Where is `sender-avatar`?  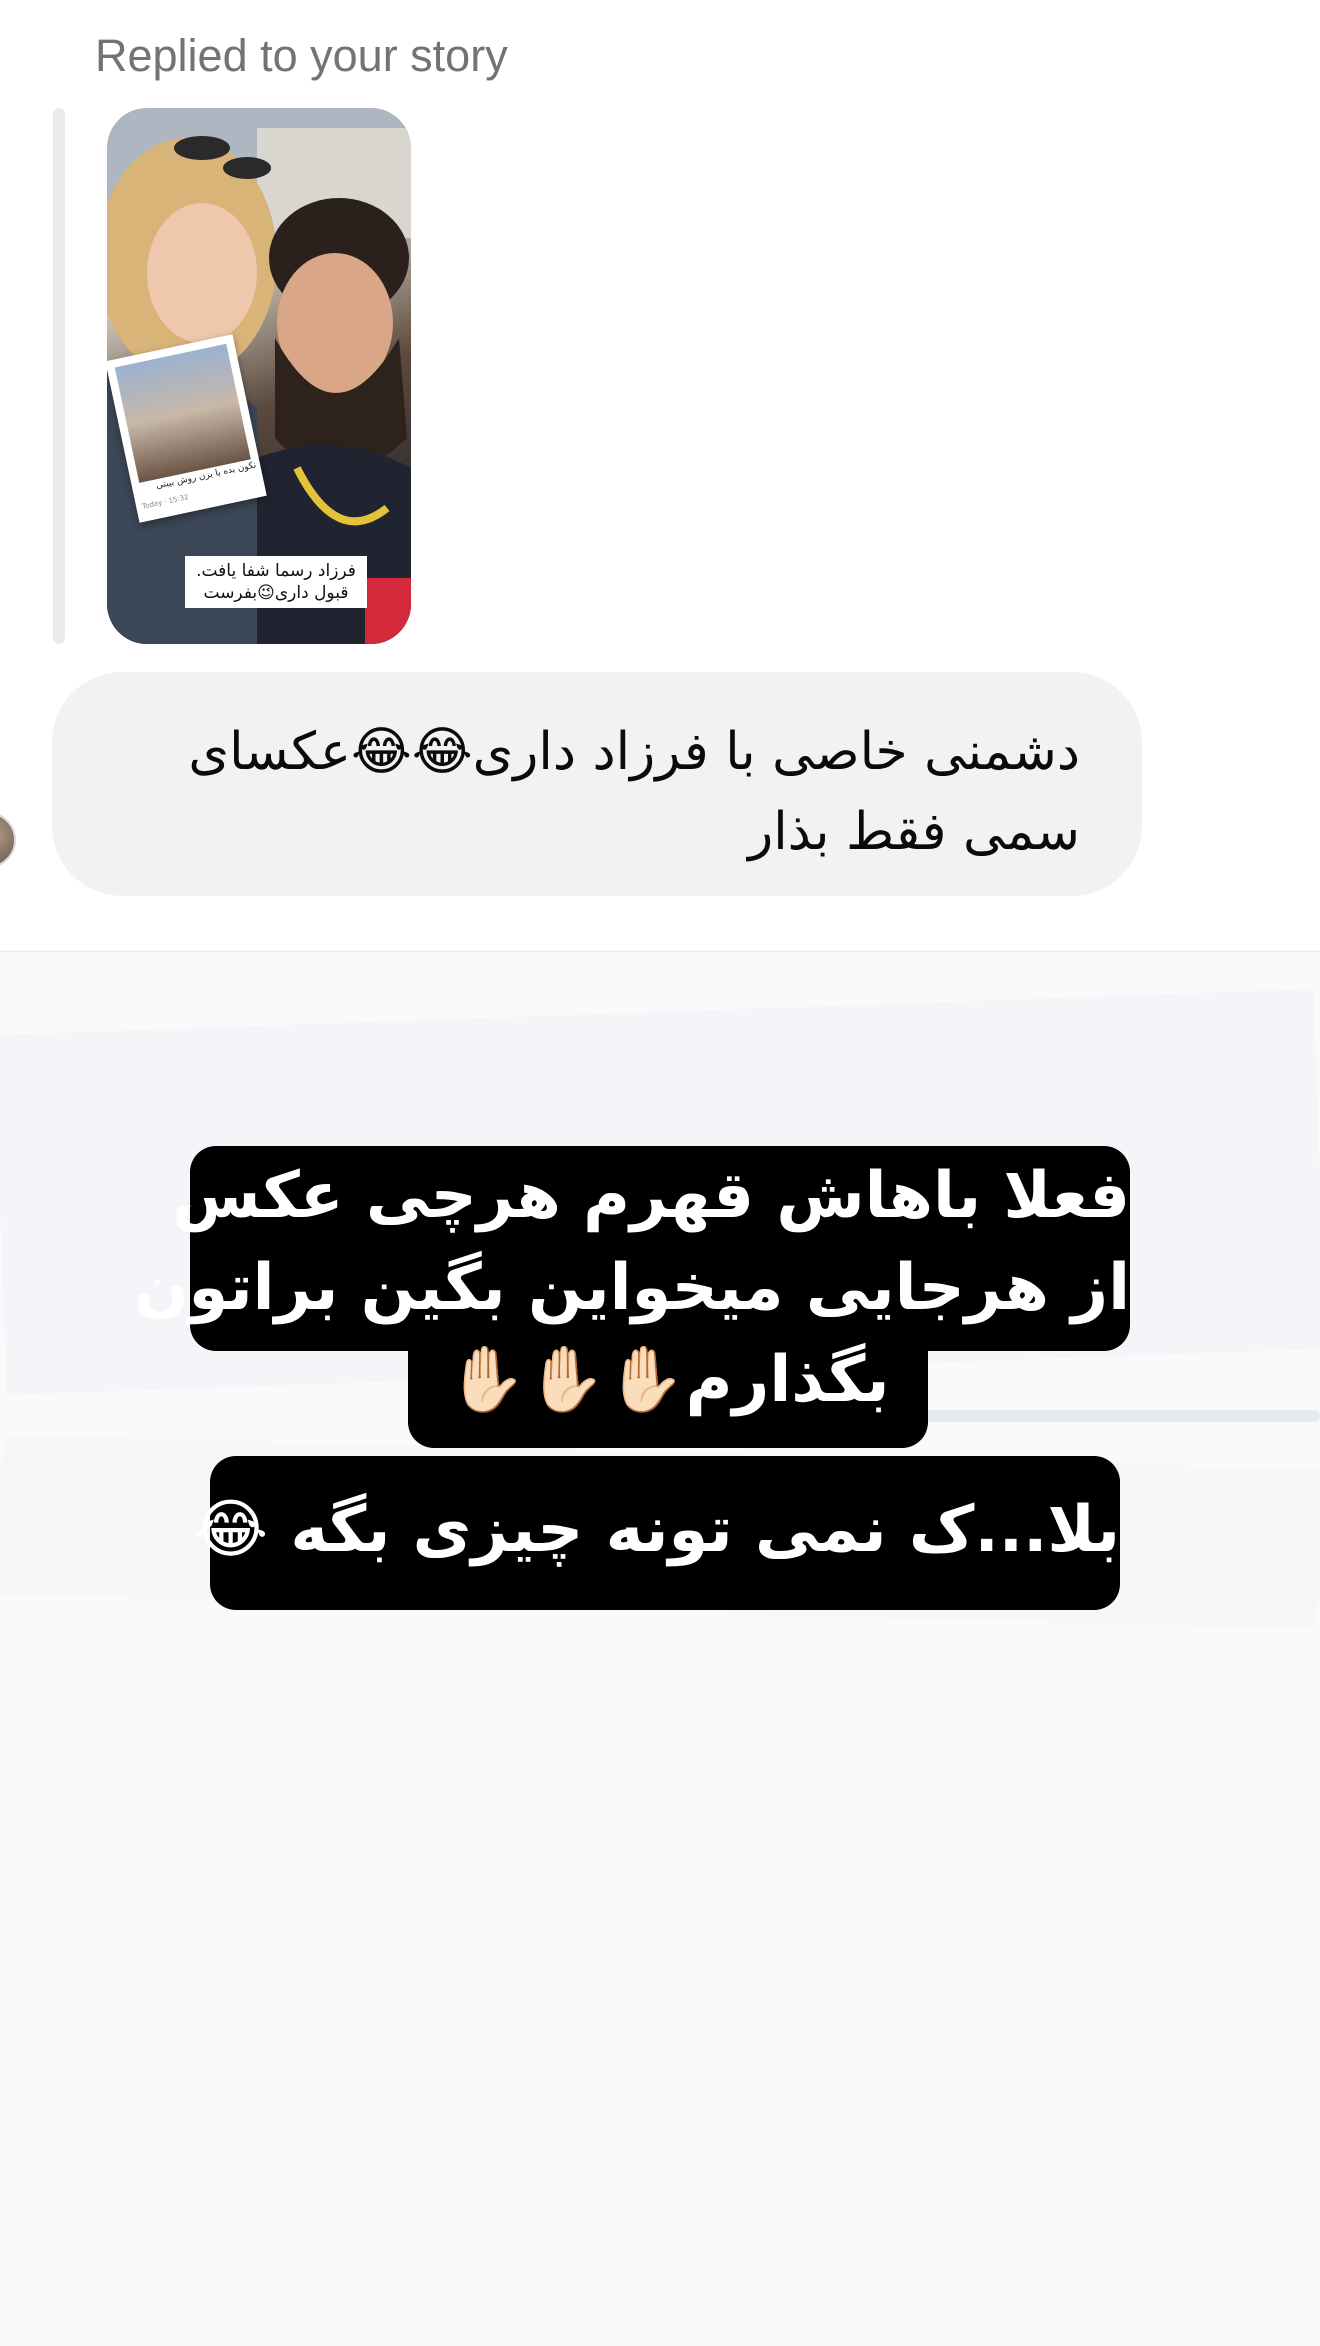
sender-avatar is located at coordinates (8, 840).